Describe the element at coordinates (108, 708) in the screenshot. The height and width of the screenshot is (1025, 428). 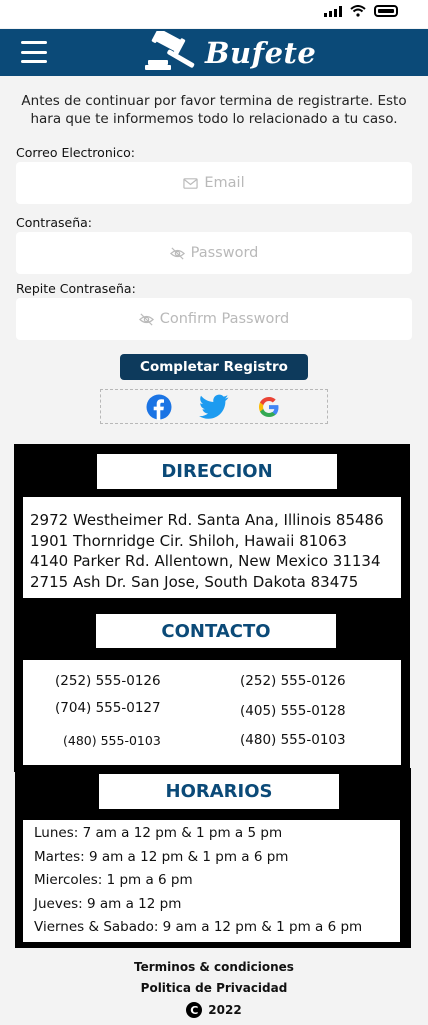
I see `phone-number: (704) 555-0127` at that location.